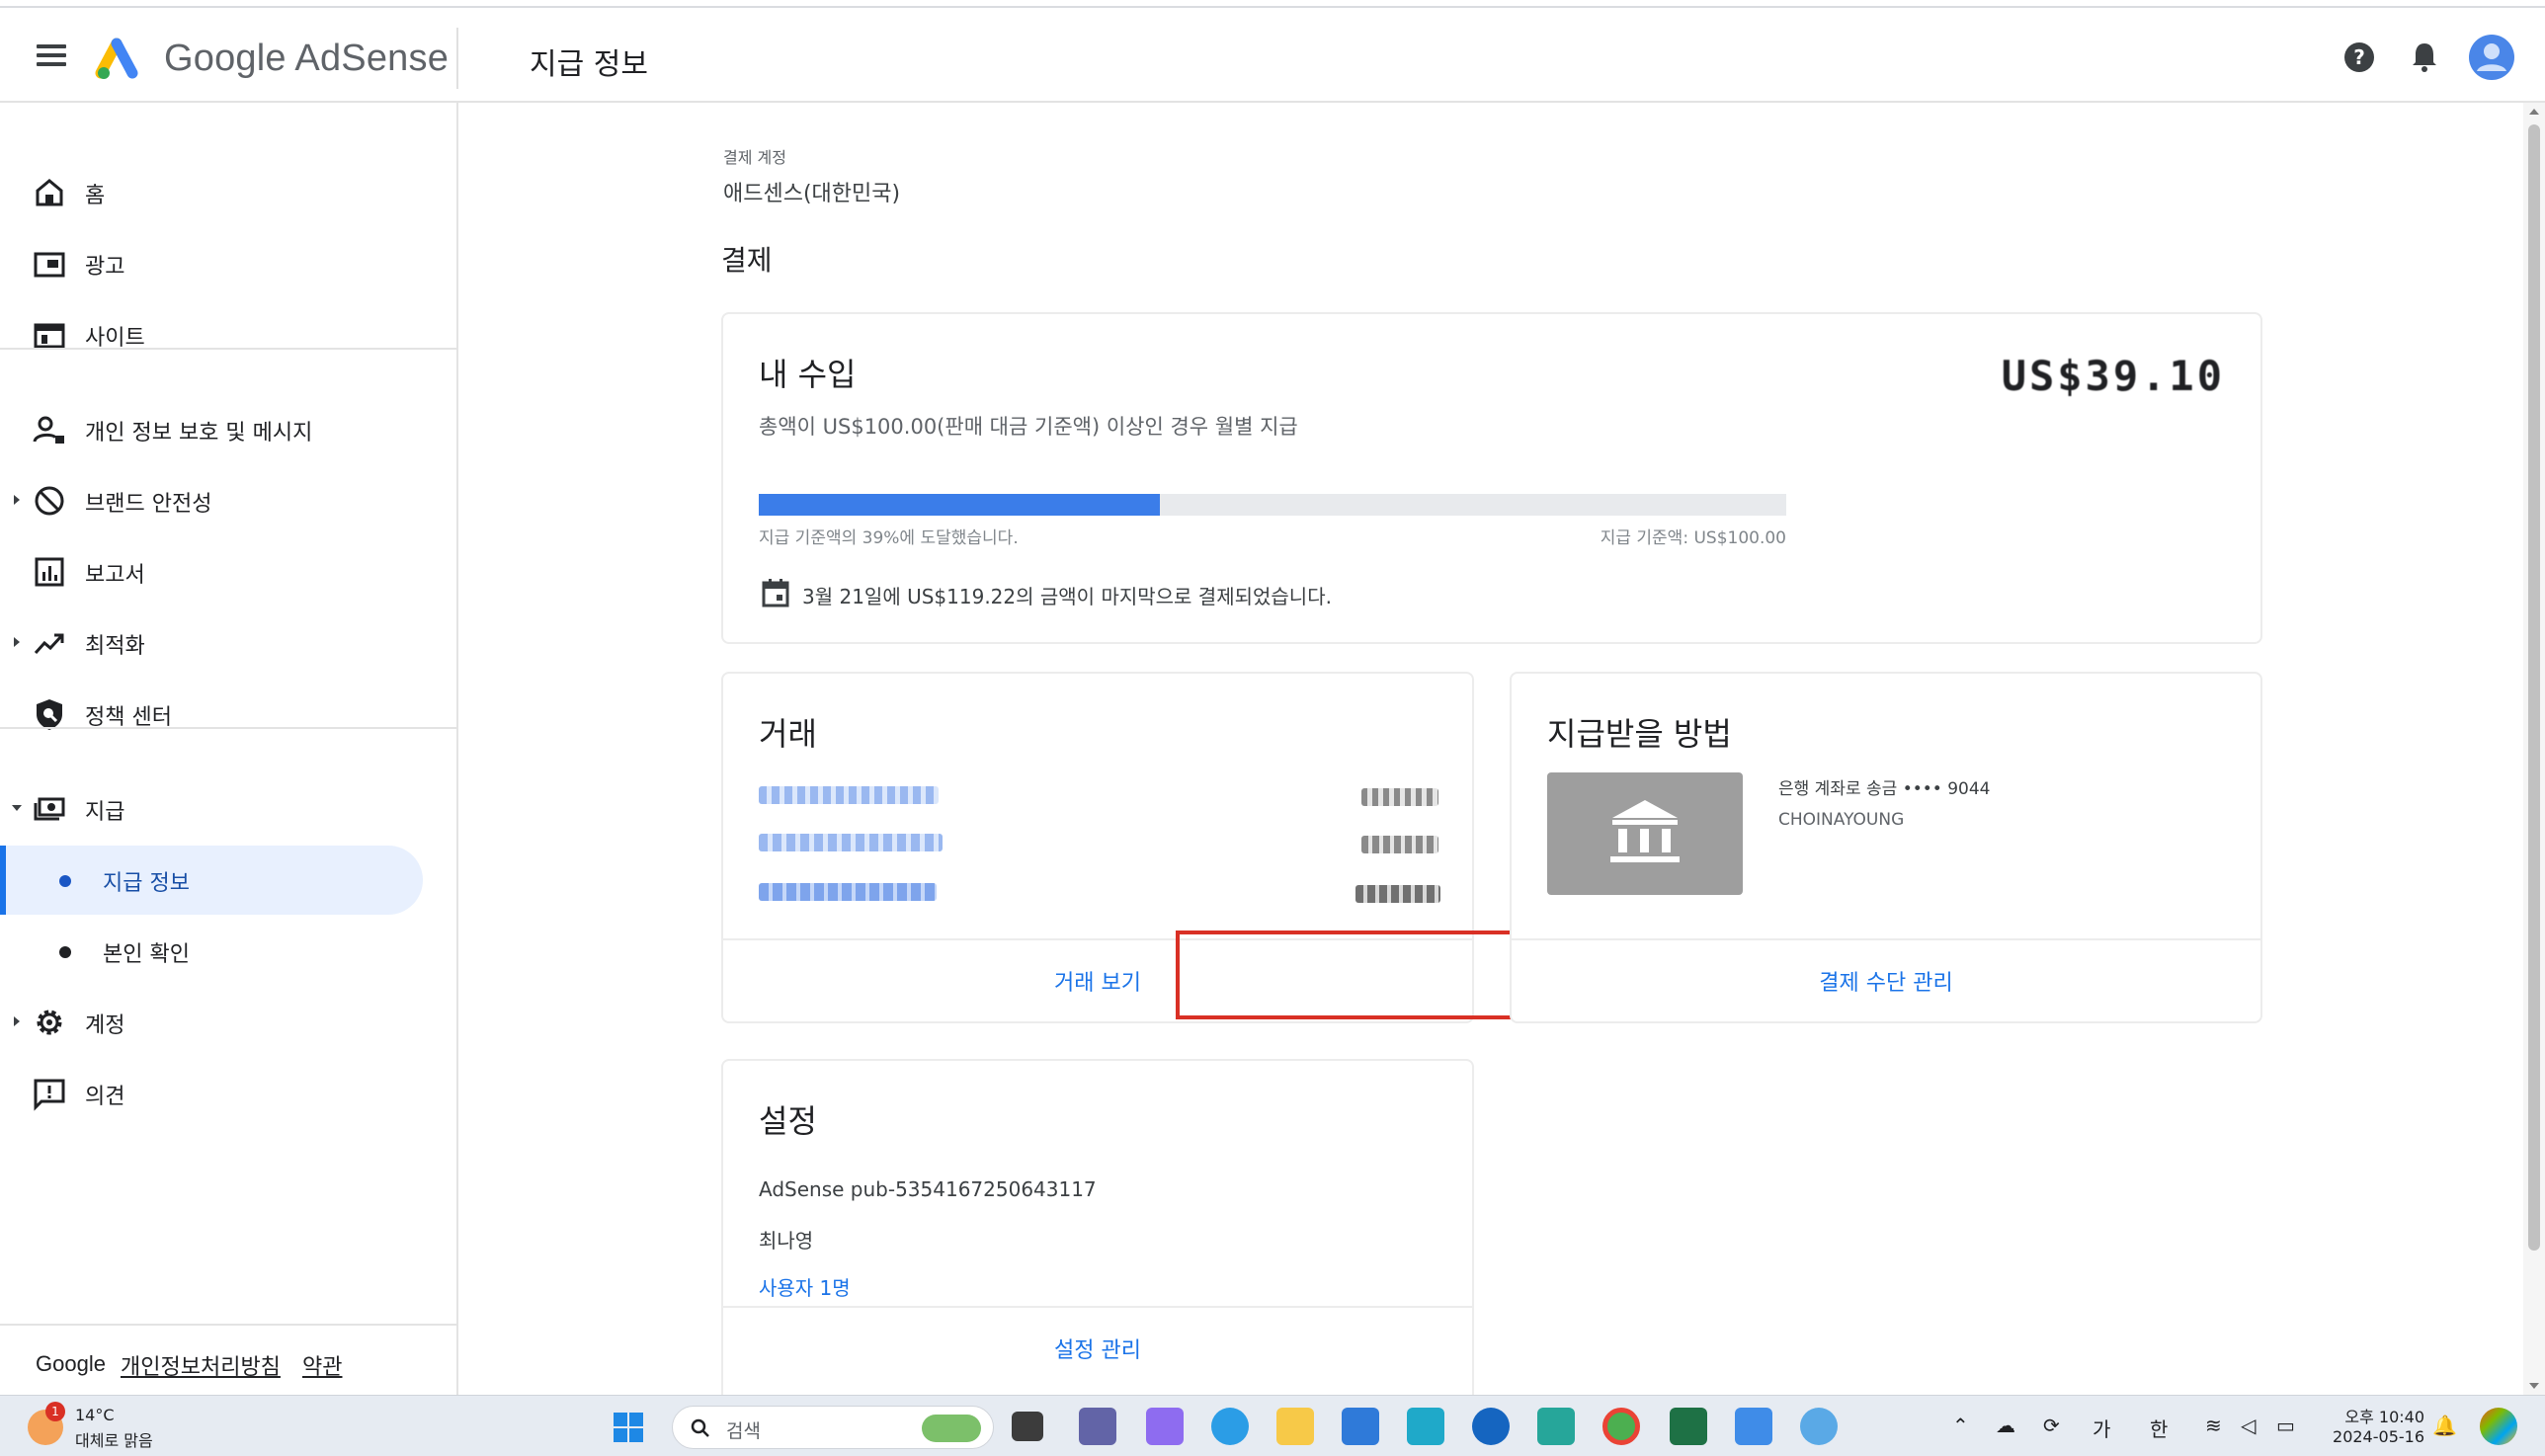 Image resolution: width=2545 pixels, height=1456 pixels. I want to click on weather-badge: 1, so click(55, 1411).